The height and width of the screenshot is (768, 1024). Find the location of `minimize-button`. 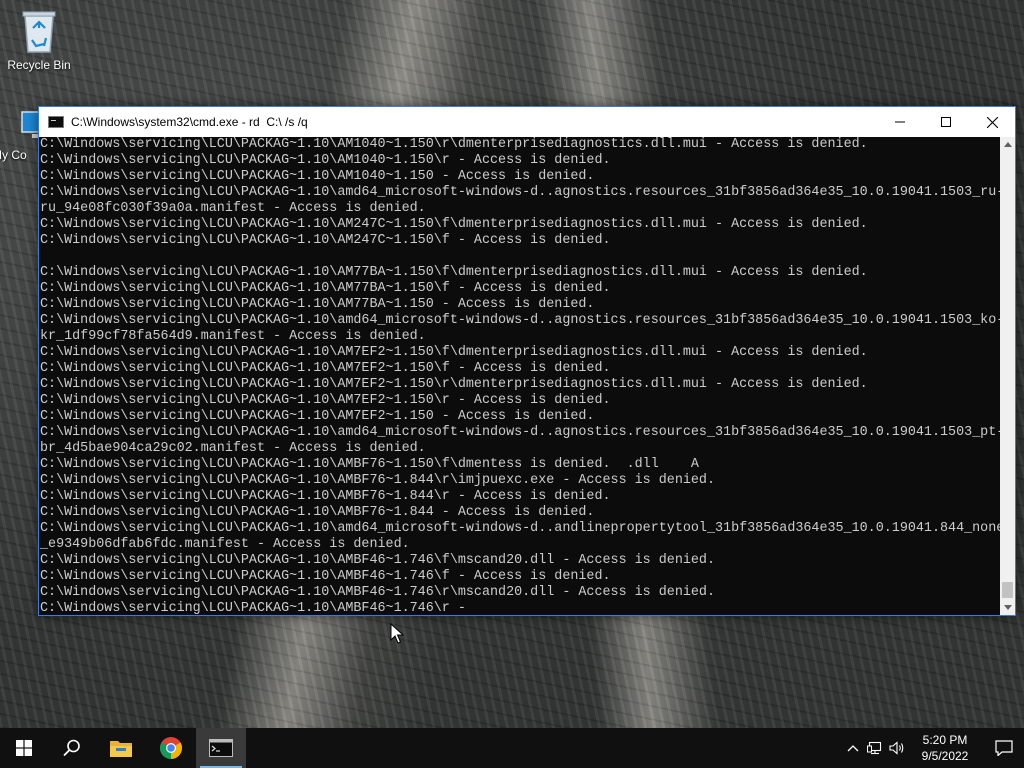

minimize-button is located at coordinates (900, 122).